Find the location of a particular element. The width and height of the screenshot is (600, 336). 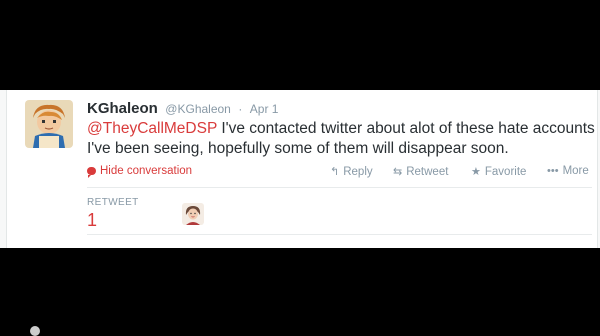

hide-conversation-button: Hide conversation is located at coordinates (140, 171).